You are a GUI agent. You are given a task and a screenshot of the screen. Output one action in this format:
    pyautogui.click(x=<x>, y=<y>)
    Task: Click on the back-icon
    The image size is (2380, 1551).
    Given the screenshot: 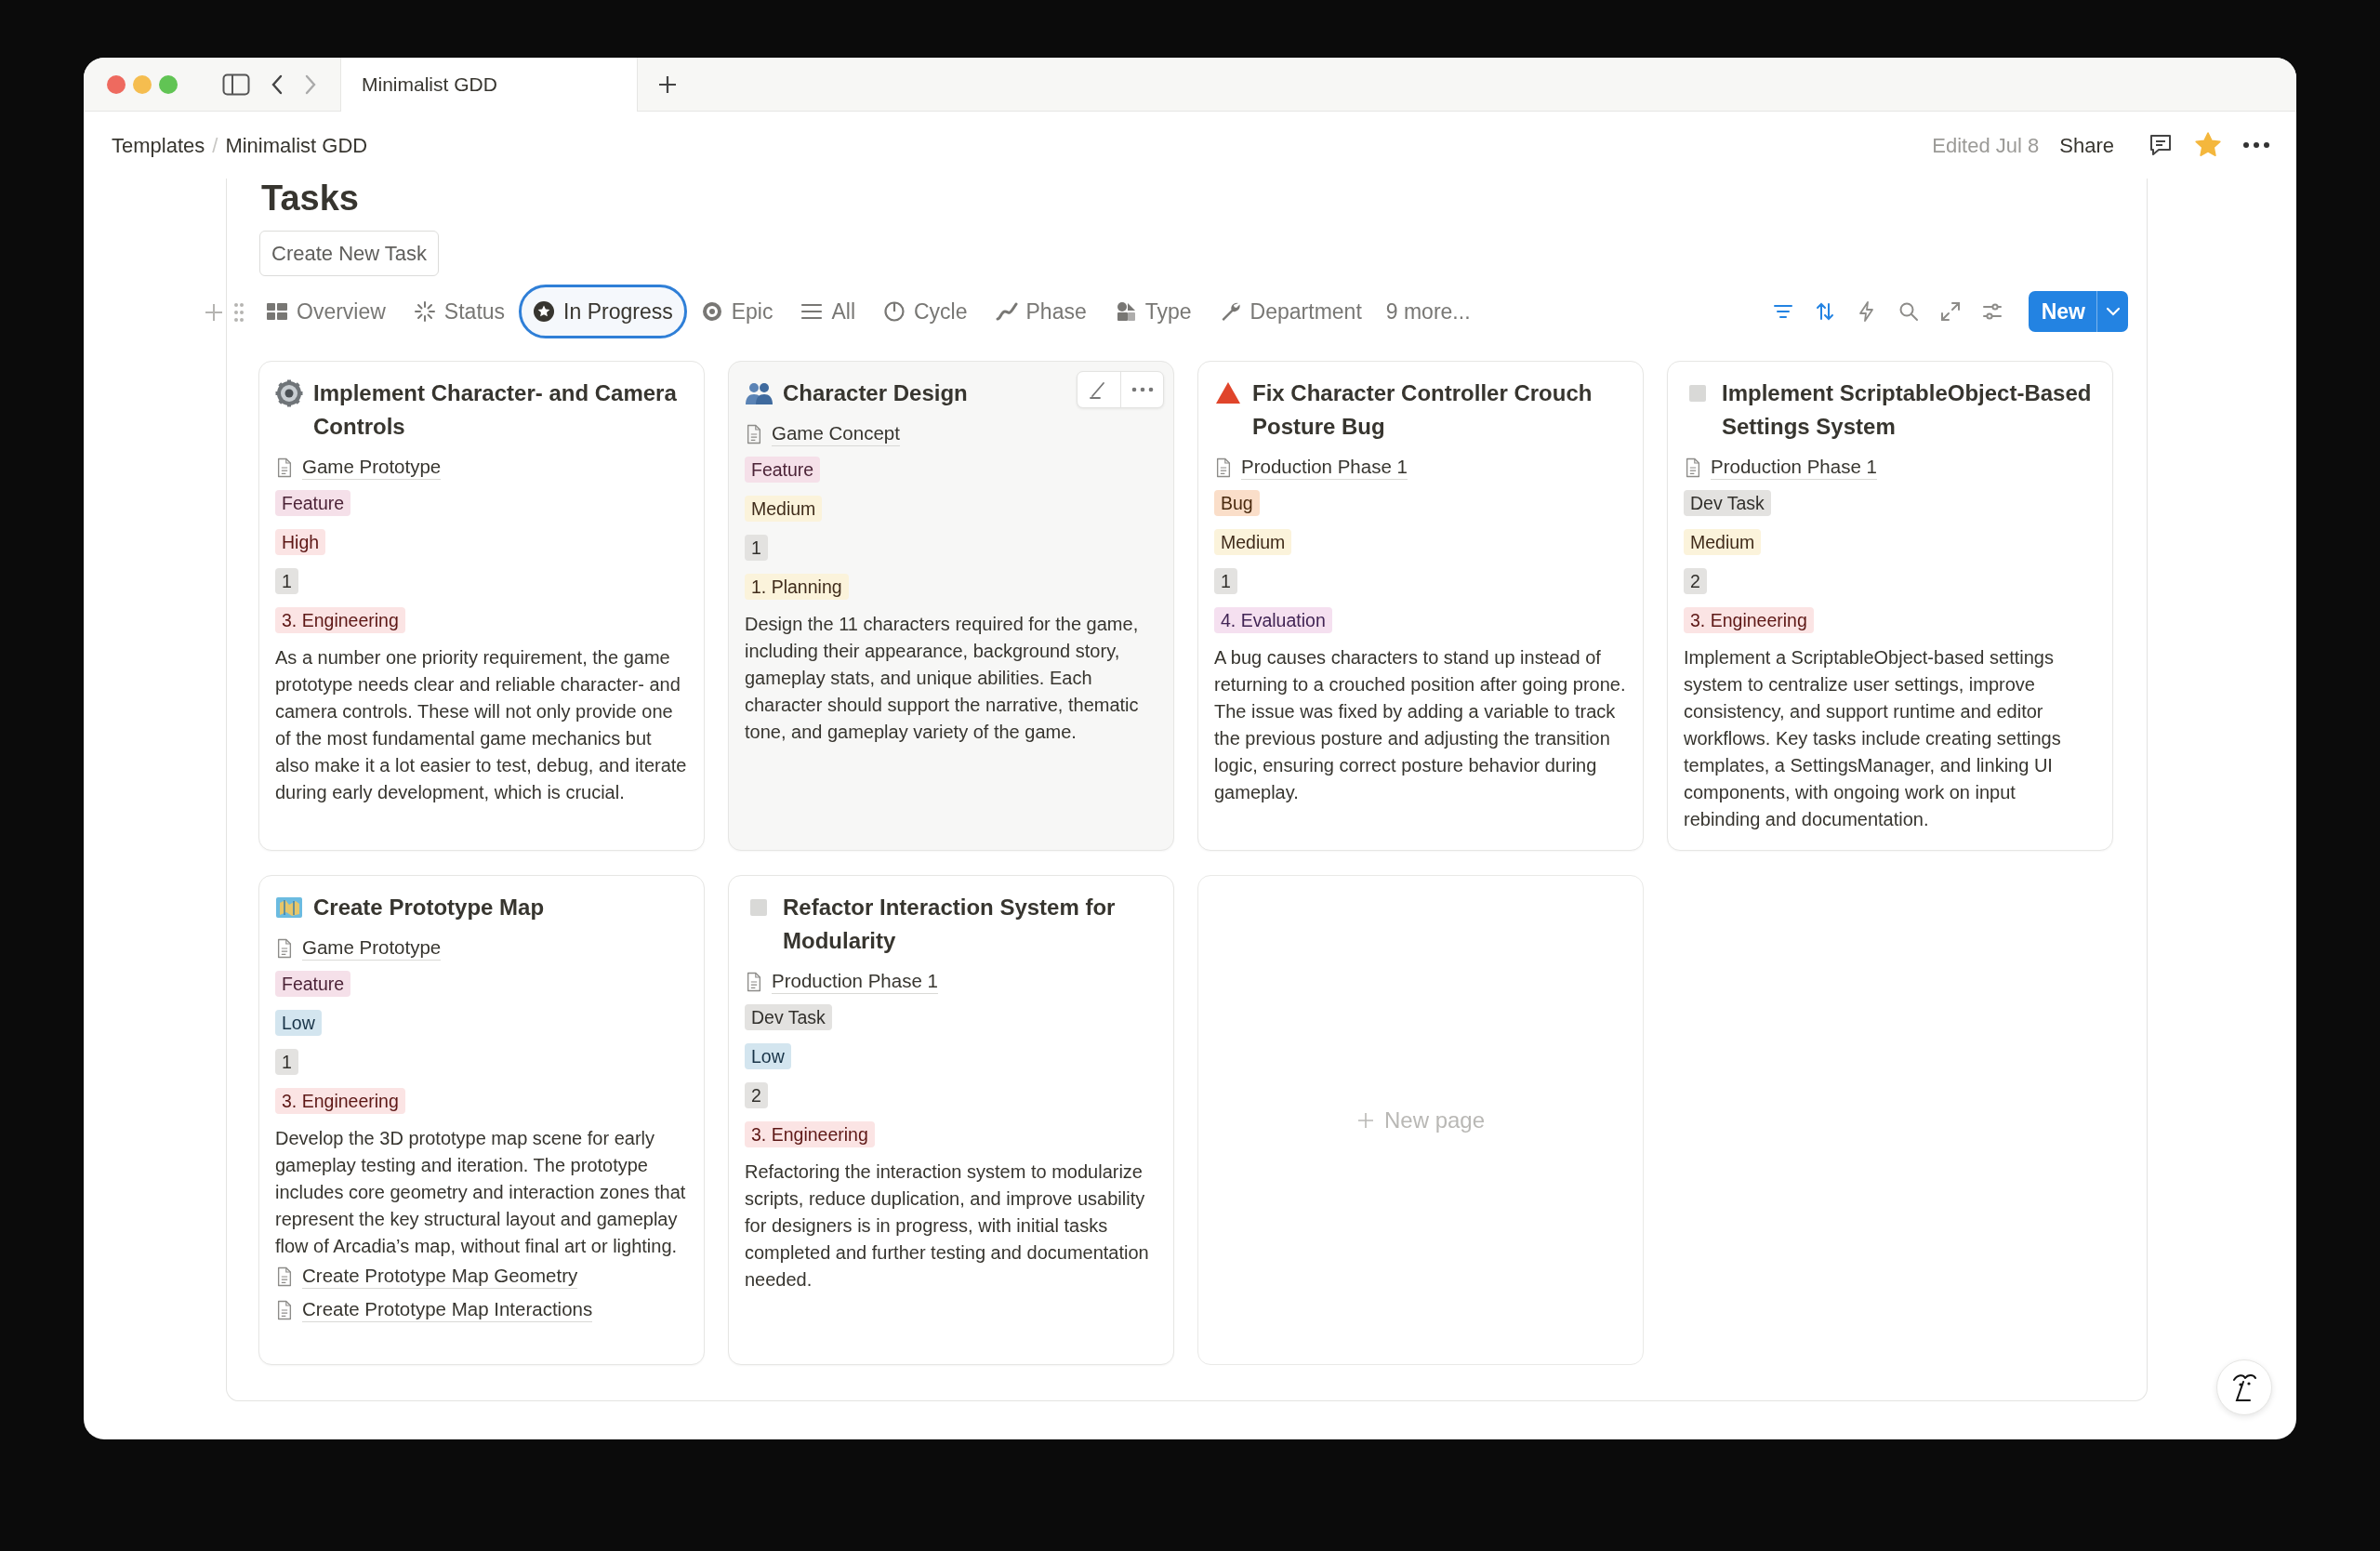 What is the action you would take?
    pyautogui.click(x=277, y=84)
    